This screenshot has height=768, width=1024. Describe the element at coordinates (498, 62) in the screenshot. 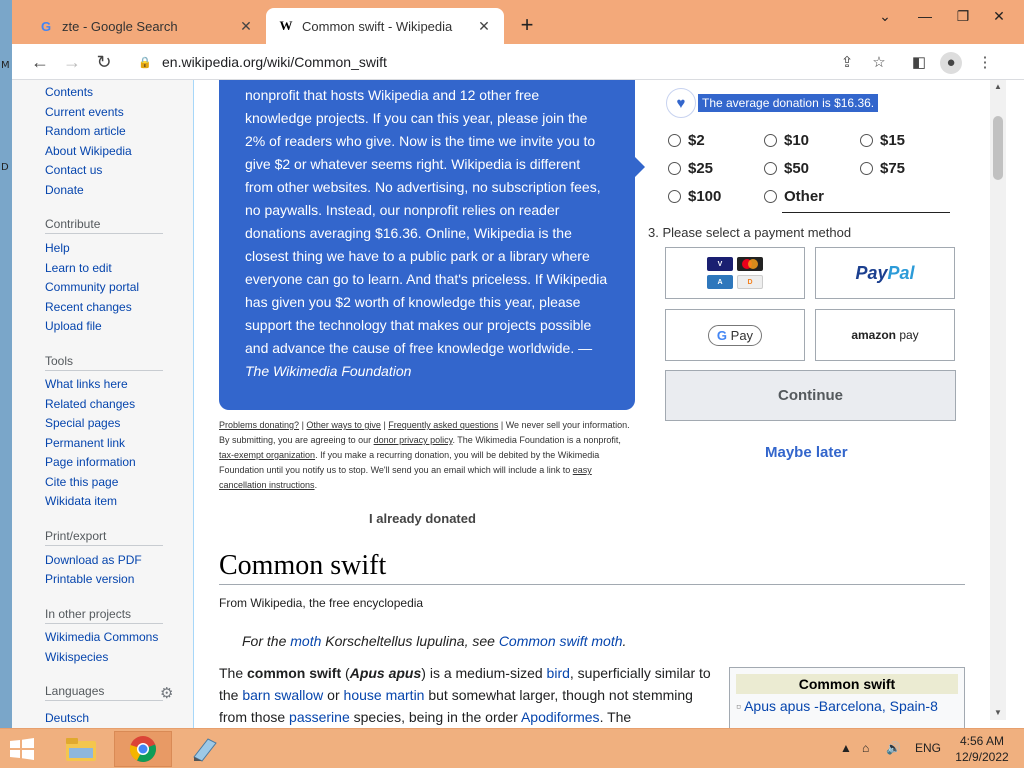

I see `address-bar: 🔒 en.wikipedia.org/wiki/Common_swift` at that location.